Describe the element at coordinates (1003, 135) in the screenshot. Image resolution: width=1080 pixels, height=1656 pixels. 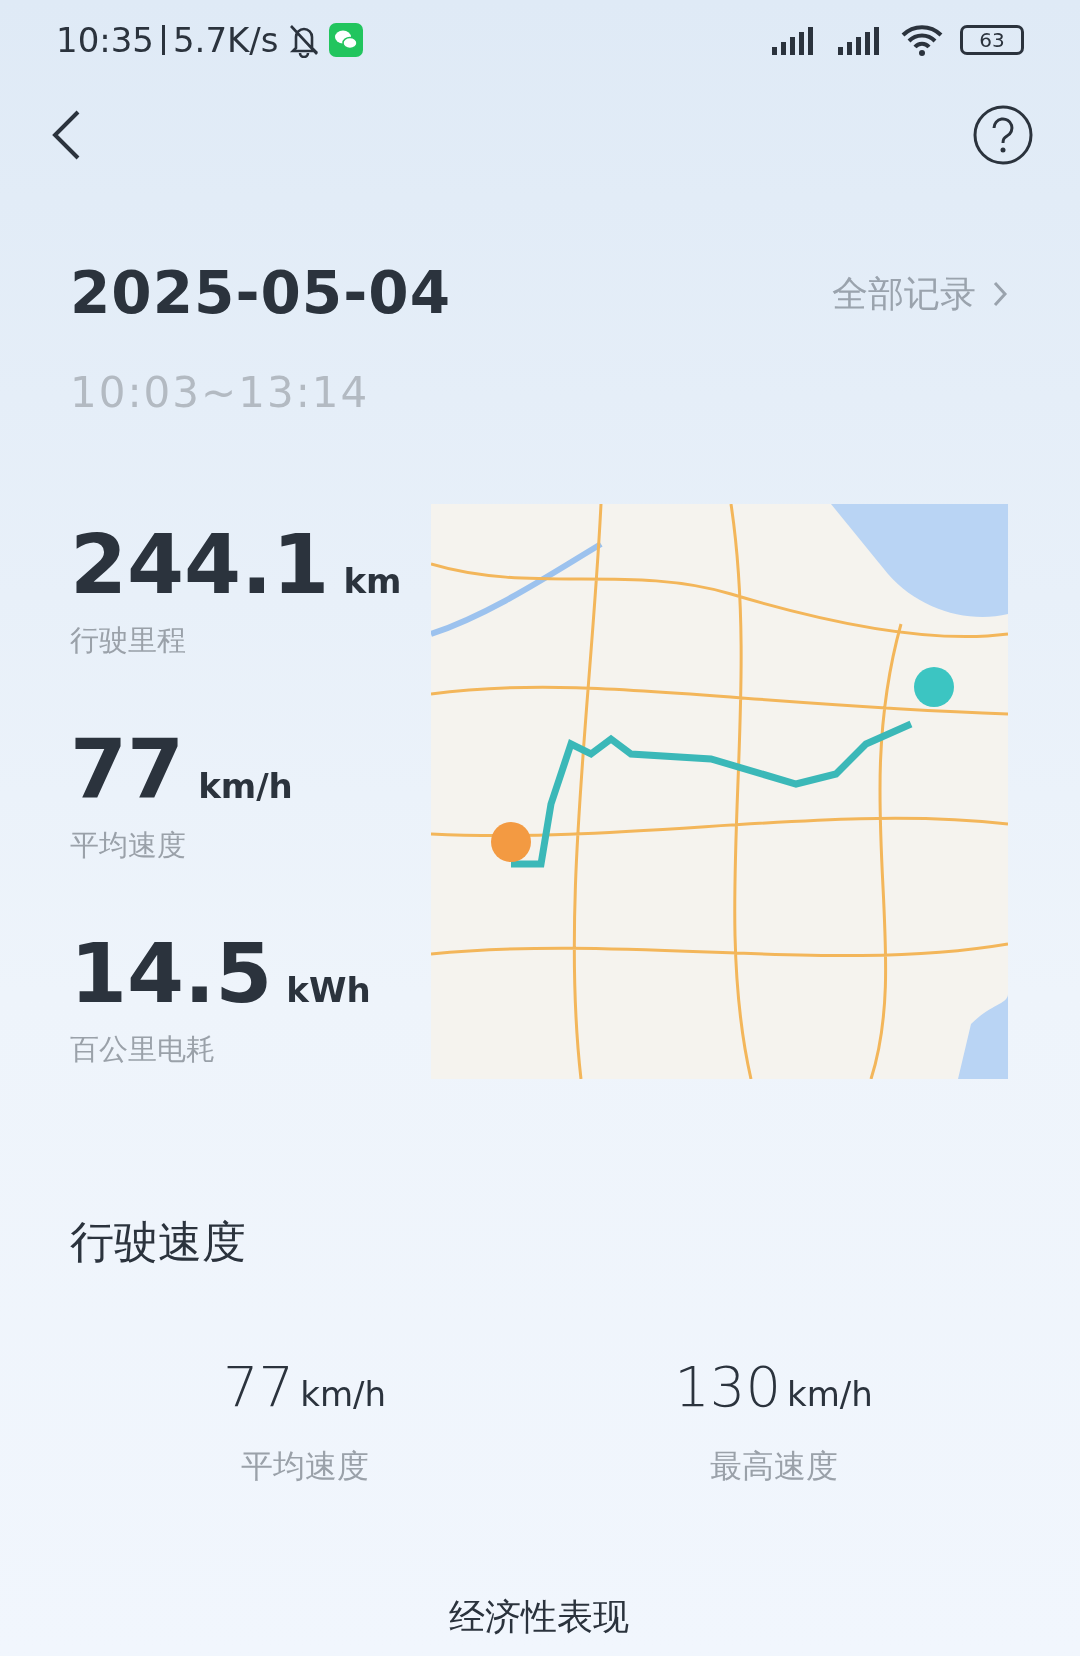
I see `help-icon` at that location.